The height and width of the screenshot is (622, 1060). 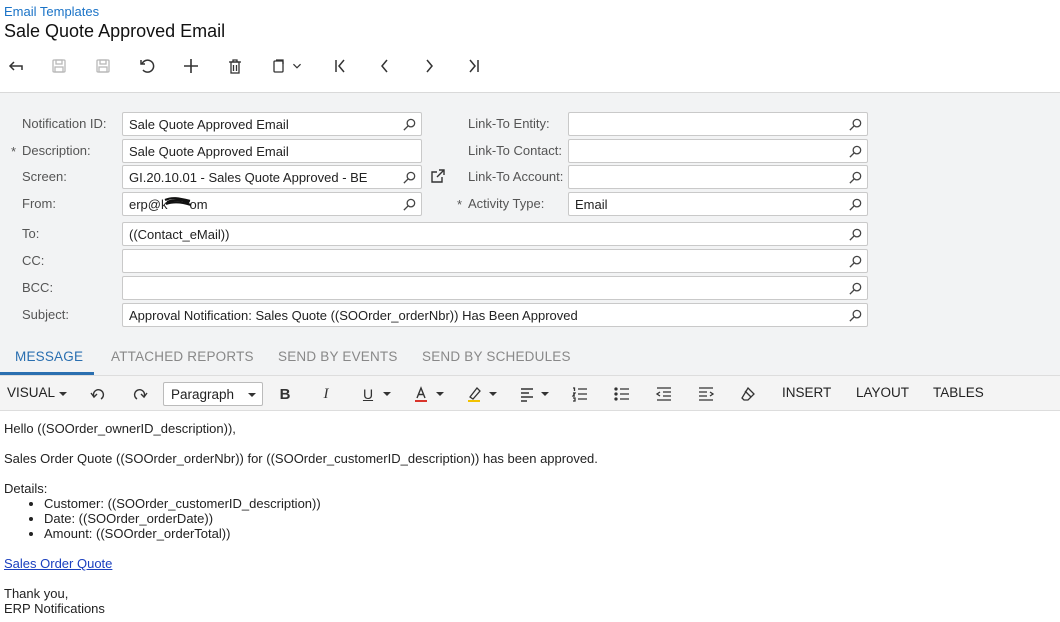 What do you see at coordinates (718, 177) in the screenshot?
I see `link-account-field` at bounding box center [718, 177].